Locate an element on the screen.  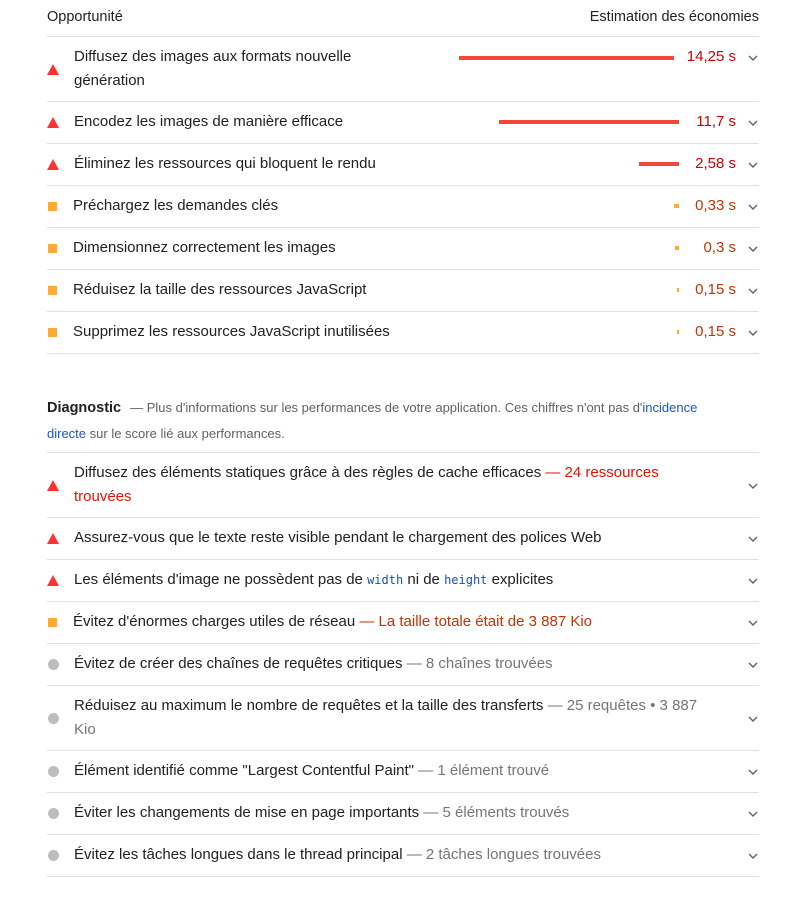
opportunities-header: Opportunité Estimation des économies is located at coordinates (403, 18).